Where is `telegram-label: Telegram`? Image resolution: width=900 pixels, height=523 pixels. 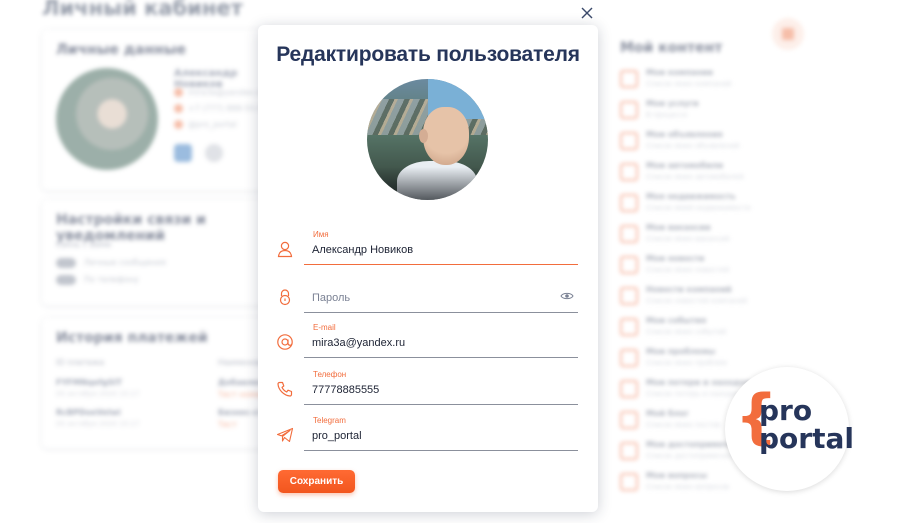 telegram-label: Telegram is located at coordinates (329, 420).